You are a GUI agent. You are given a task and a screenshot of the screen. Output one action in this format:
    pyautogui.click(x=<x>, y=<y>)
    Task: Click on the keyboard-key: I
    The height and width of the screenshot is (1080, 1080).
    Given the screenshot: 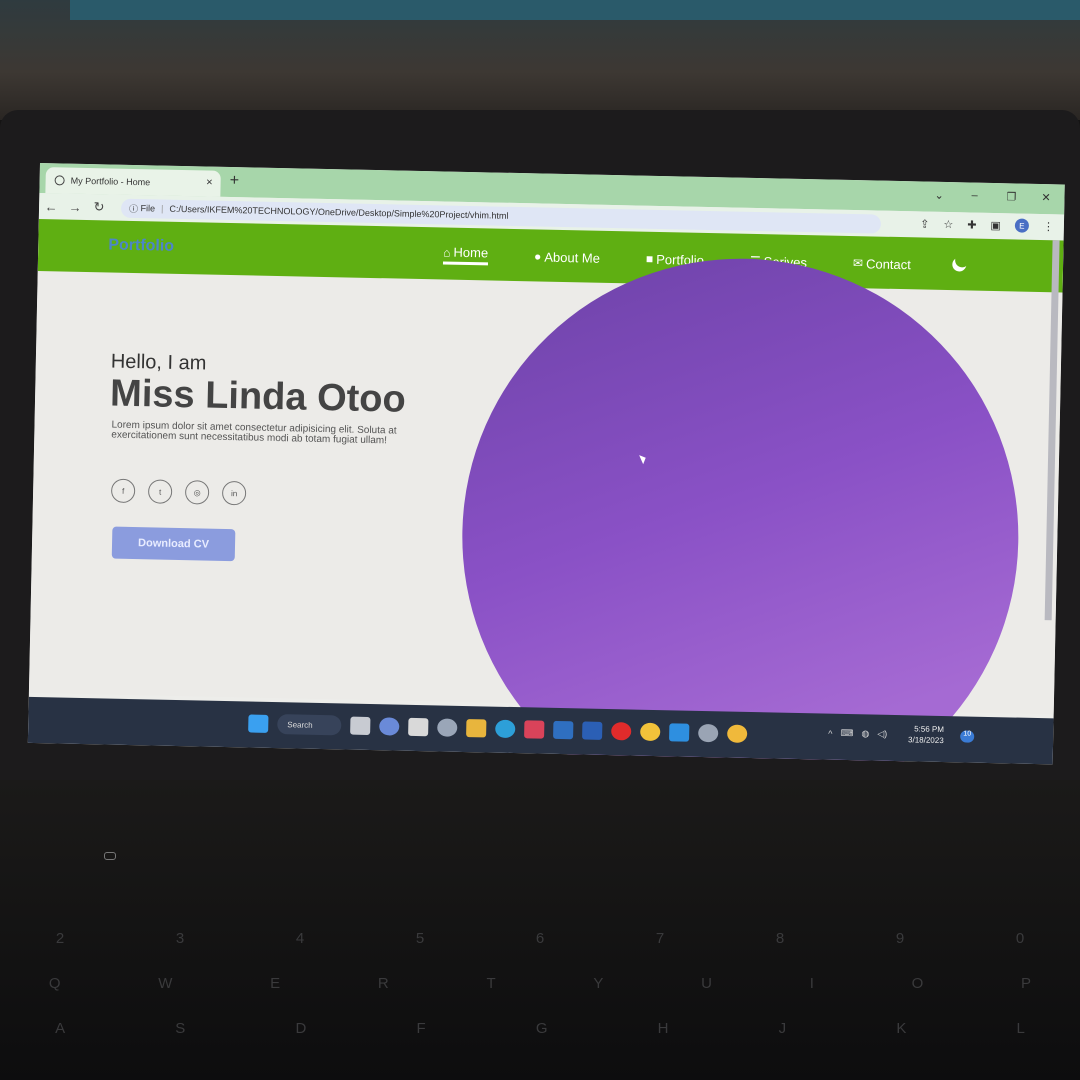 What is the action you would take?
    pyautogui.click(x=811, y=983)
    